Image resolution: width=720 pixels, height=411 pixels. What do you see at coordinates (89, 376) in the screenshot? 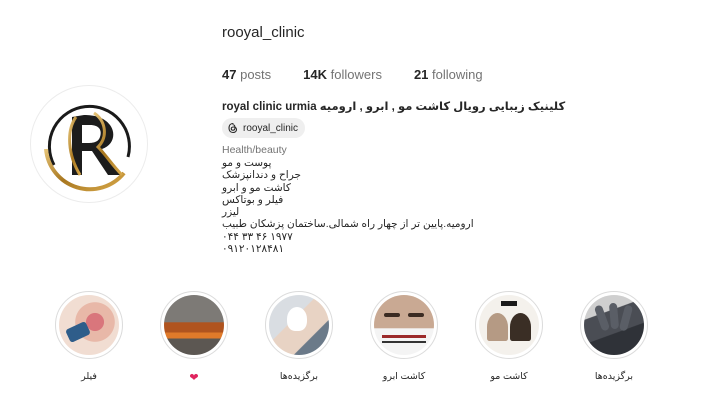
I see `highlight-label: فیلر` at bounding box center [89, 376].